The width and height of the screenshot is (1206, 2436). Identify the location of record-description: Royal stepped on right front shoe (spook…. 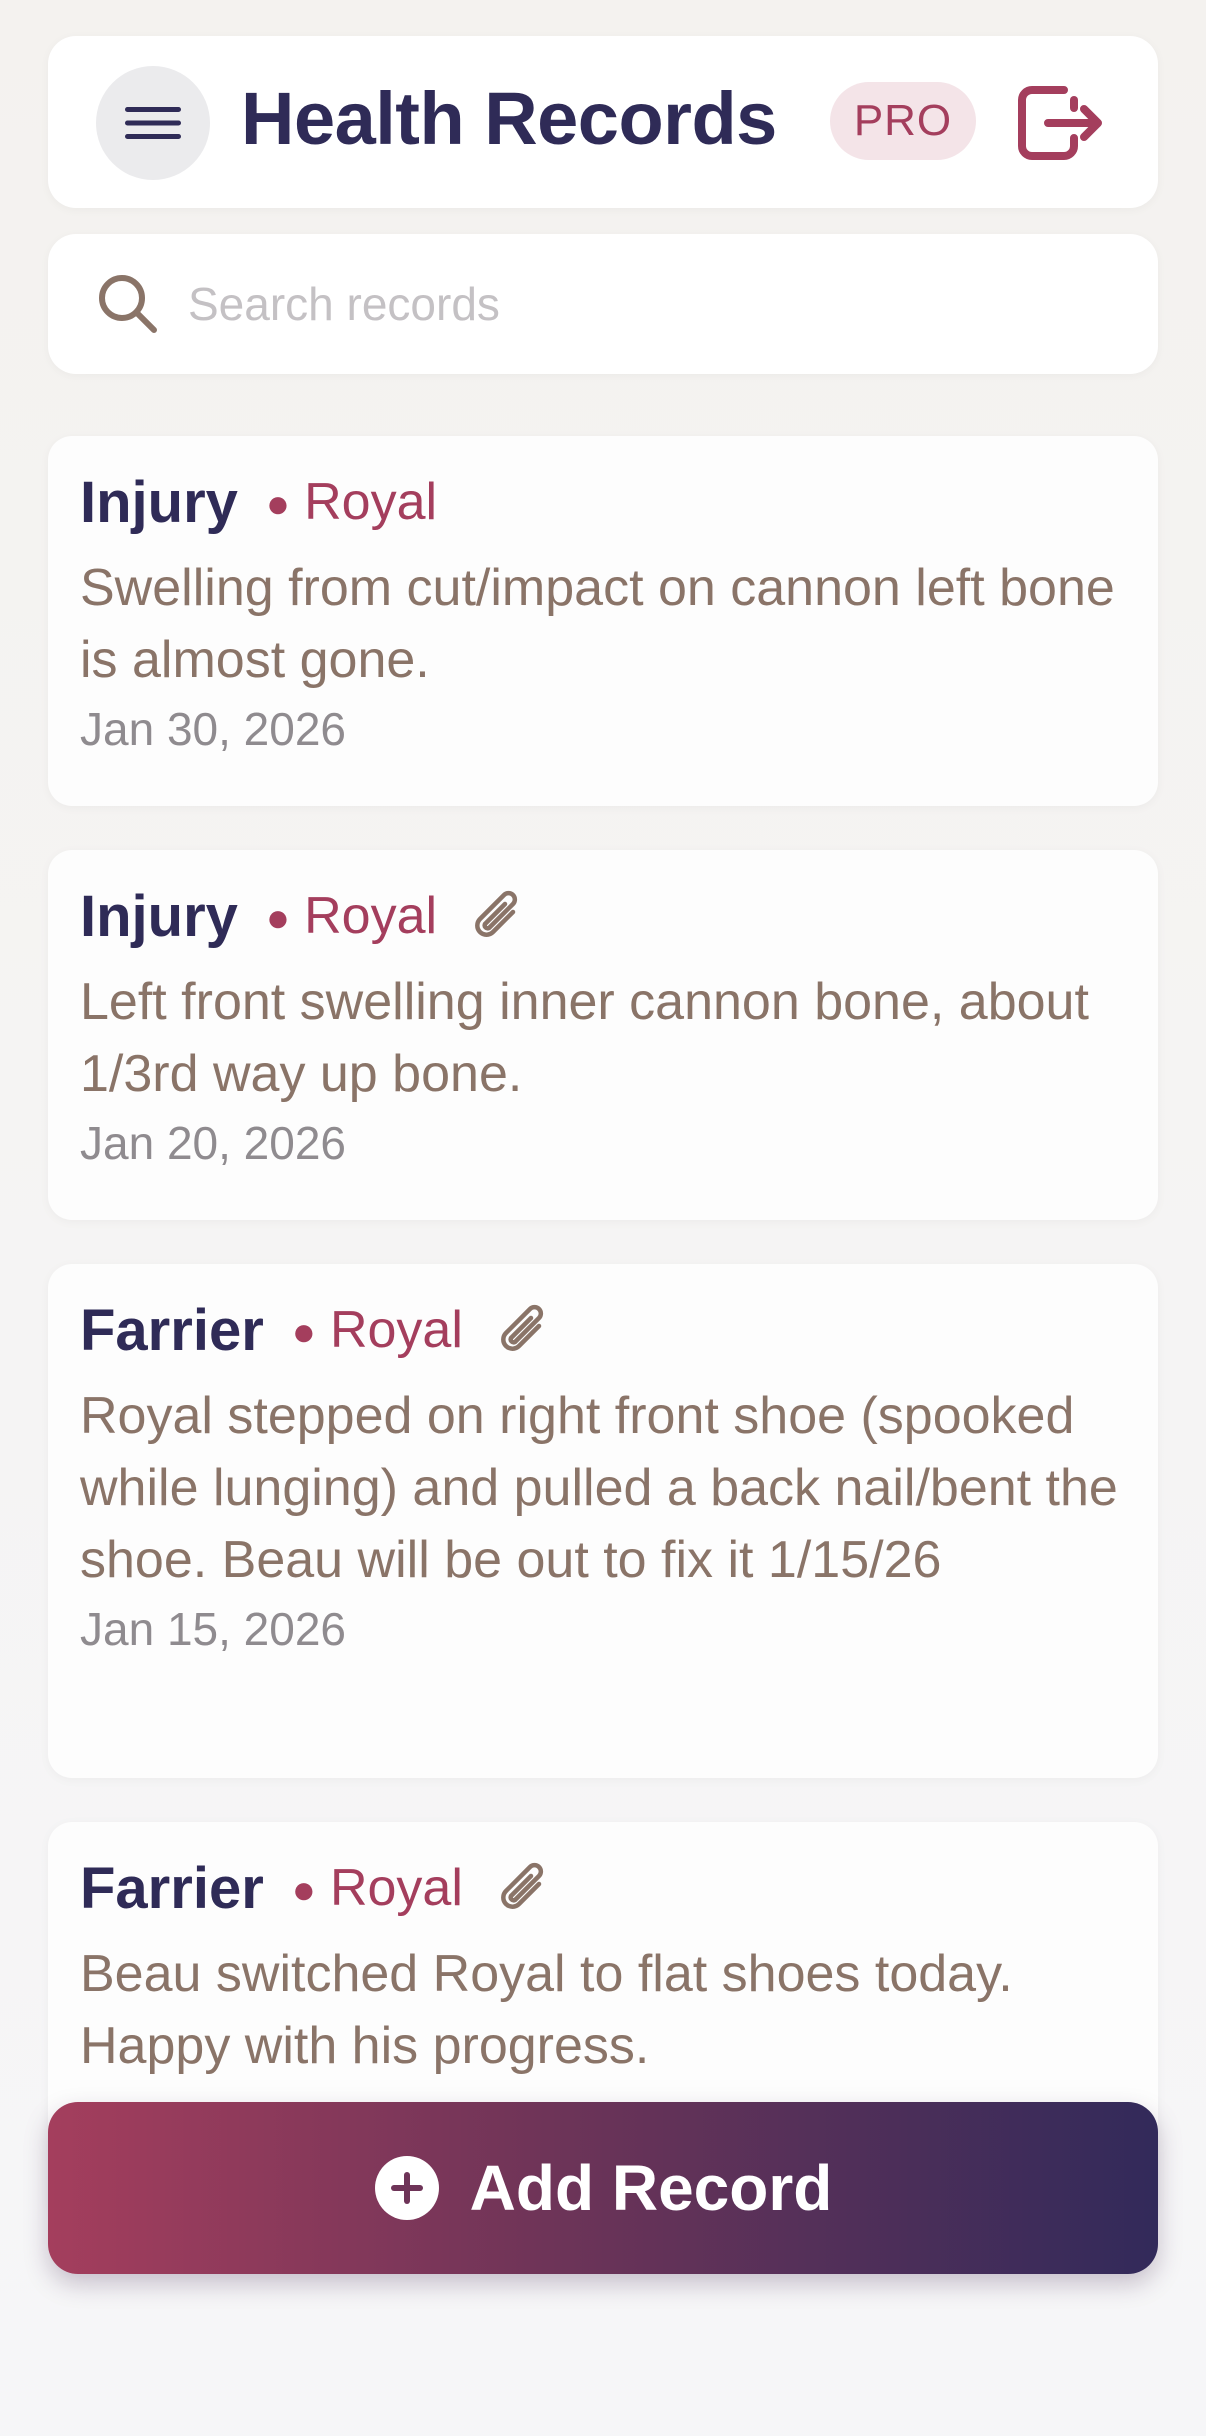
(599, 1488).